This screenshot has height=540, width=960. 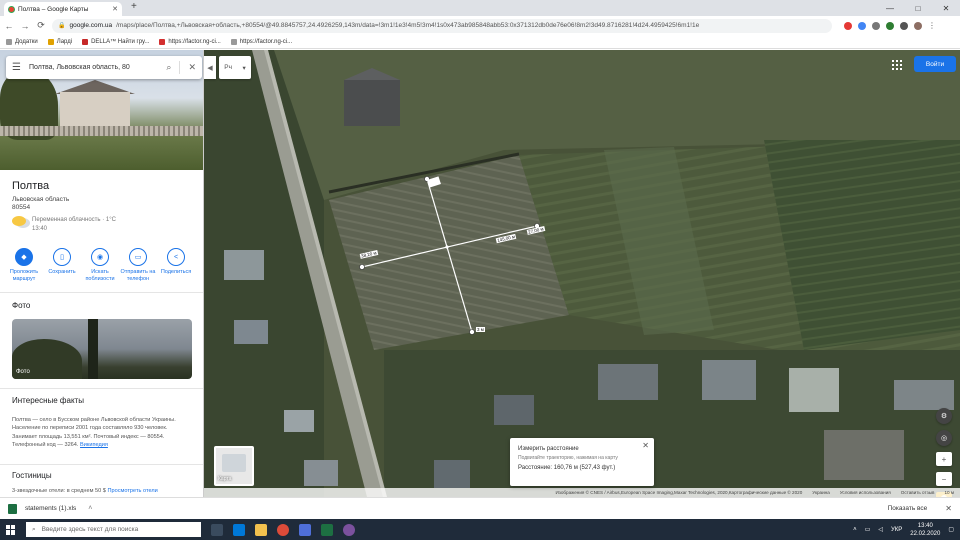 What do you see at coordinates (233, 41) in the screenshot?
I see `globe-icon` at bounding box center [233, 41].